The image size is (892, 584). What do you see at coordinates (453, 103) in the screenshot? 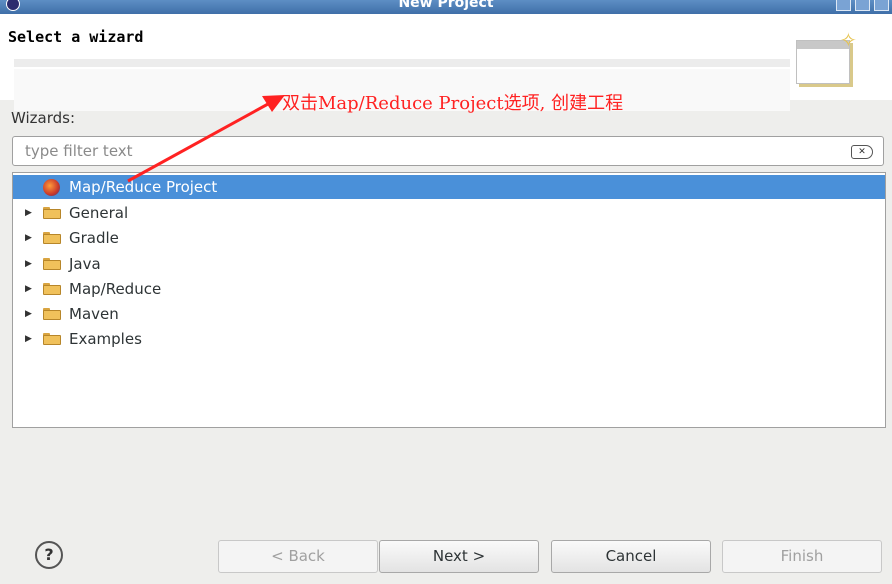
I see `annotation-text: 双击Map/Reduce Project选项, 创建工程` at bounding box center [453, 103].